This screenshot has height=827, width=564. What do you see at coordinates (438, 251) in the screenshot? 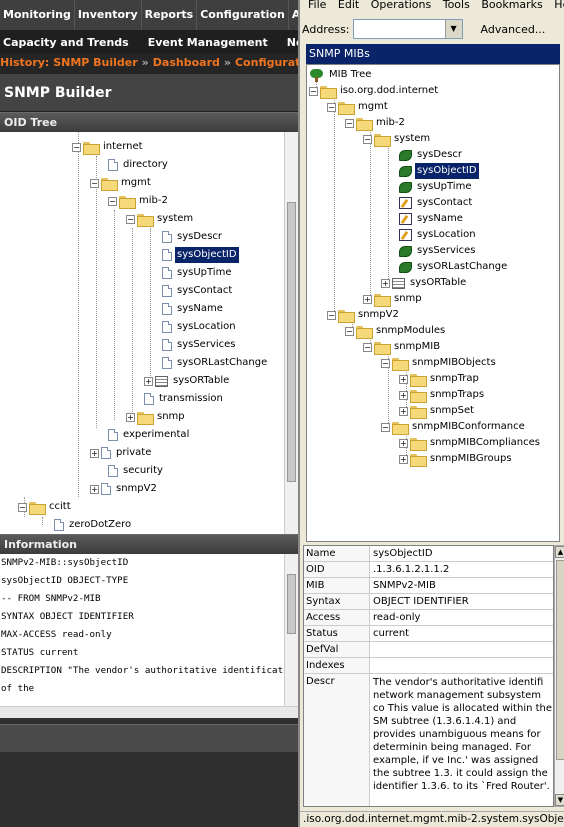
I see `mib-node-sysservices: sysServices` at bounding box center [438, 251].